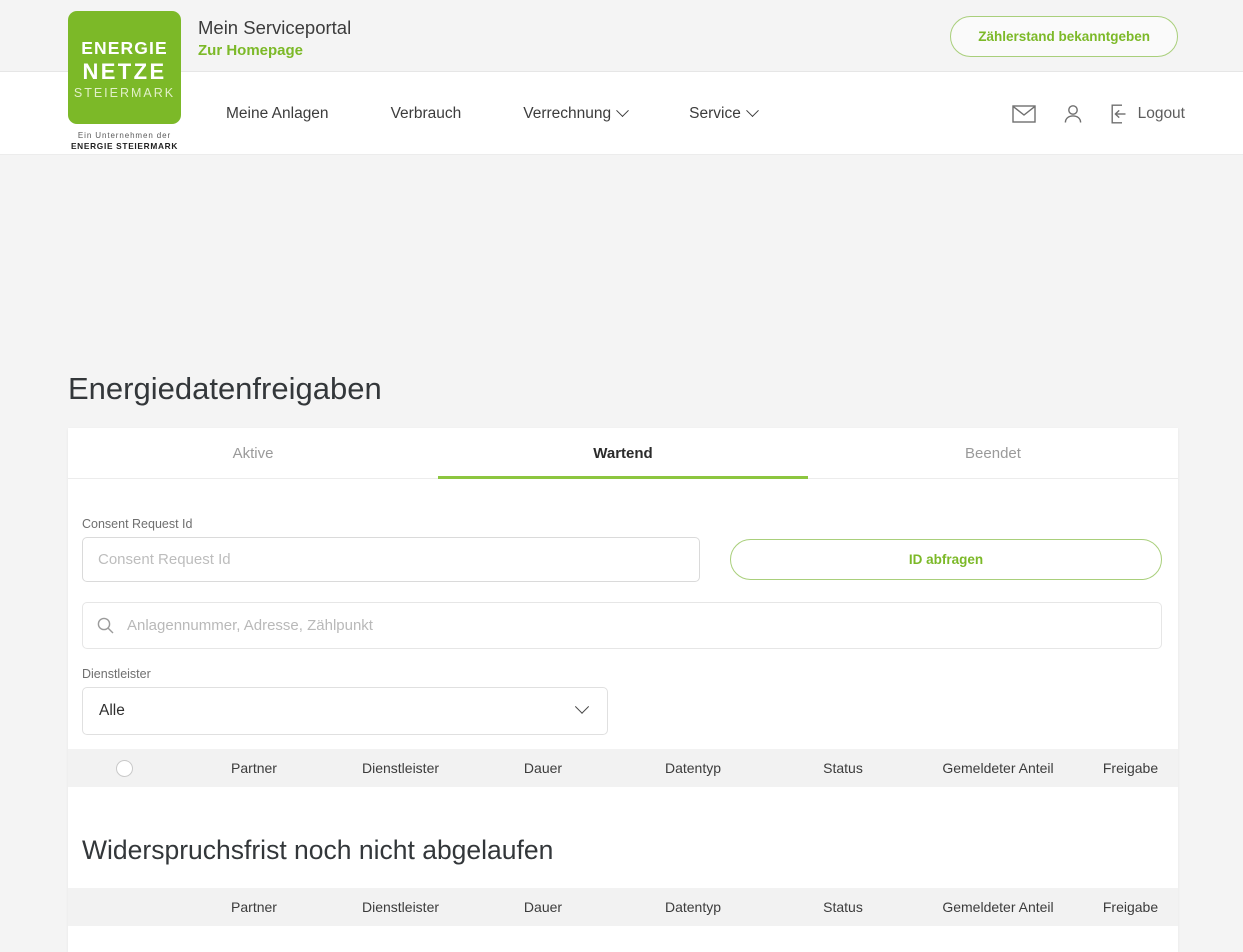 The height and width of the screenshot is (952, 1243). I want to click on pending-table-empty-body, so click(623, 811).